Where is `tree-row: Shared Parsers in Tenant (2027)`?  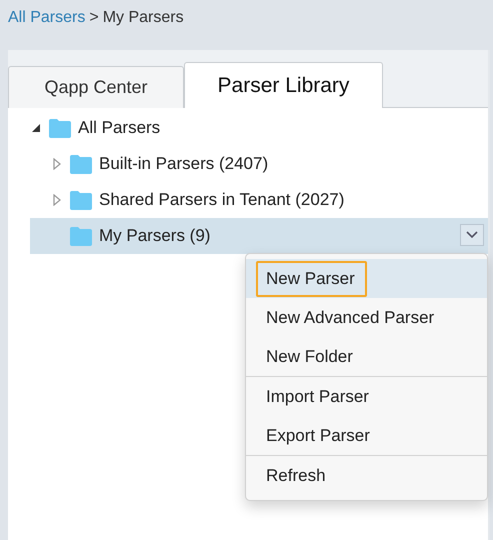
tree-row: Shared Parsers in Tenant (2027) is located at coordinates (259, 200).